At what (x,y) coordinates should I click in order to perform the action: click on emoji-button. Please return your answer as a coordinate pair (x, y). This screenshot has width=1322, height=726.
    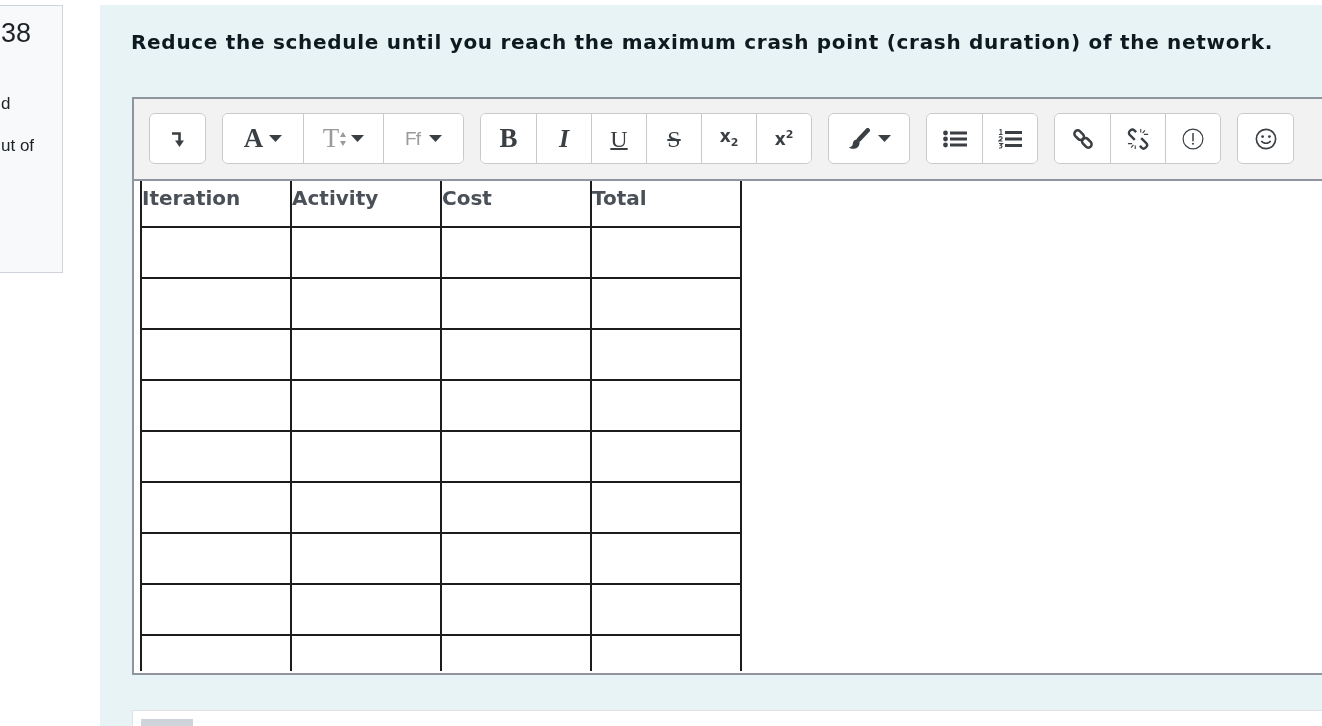
    Looking at the image, I should click on (1265, 138).